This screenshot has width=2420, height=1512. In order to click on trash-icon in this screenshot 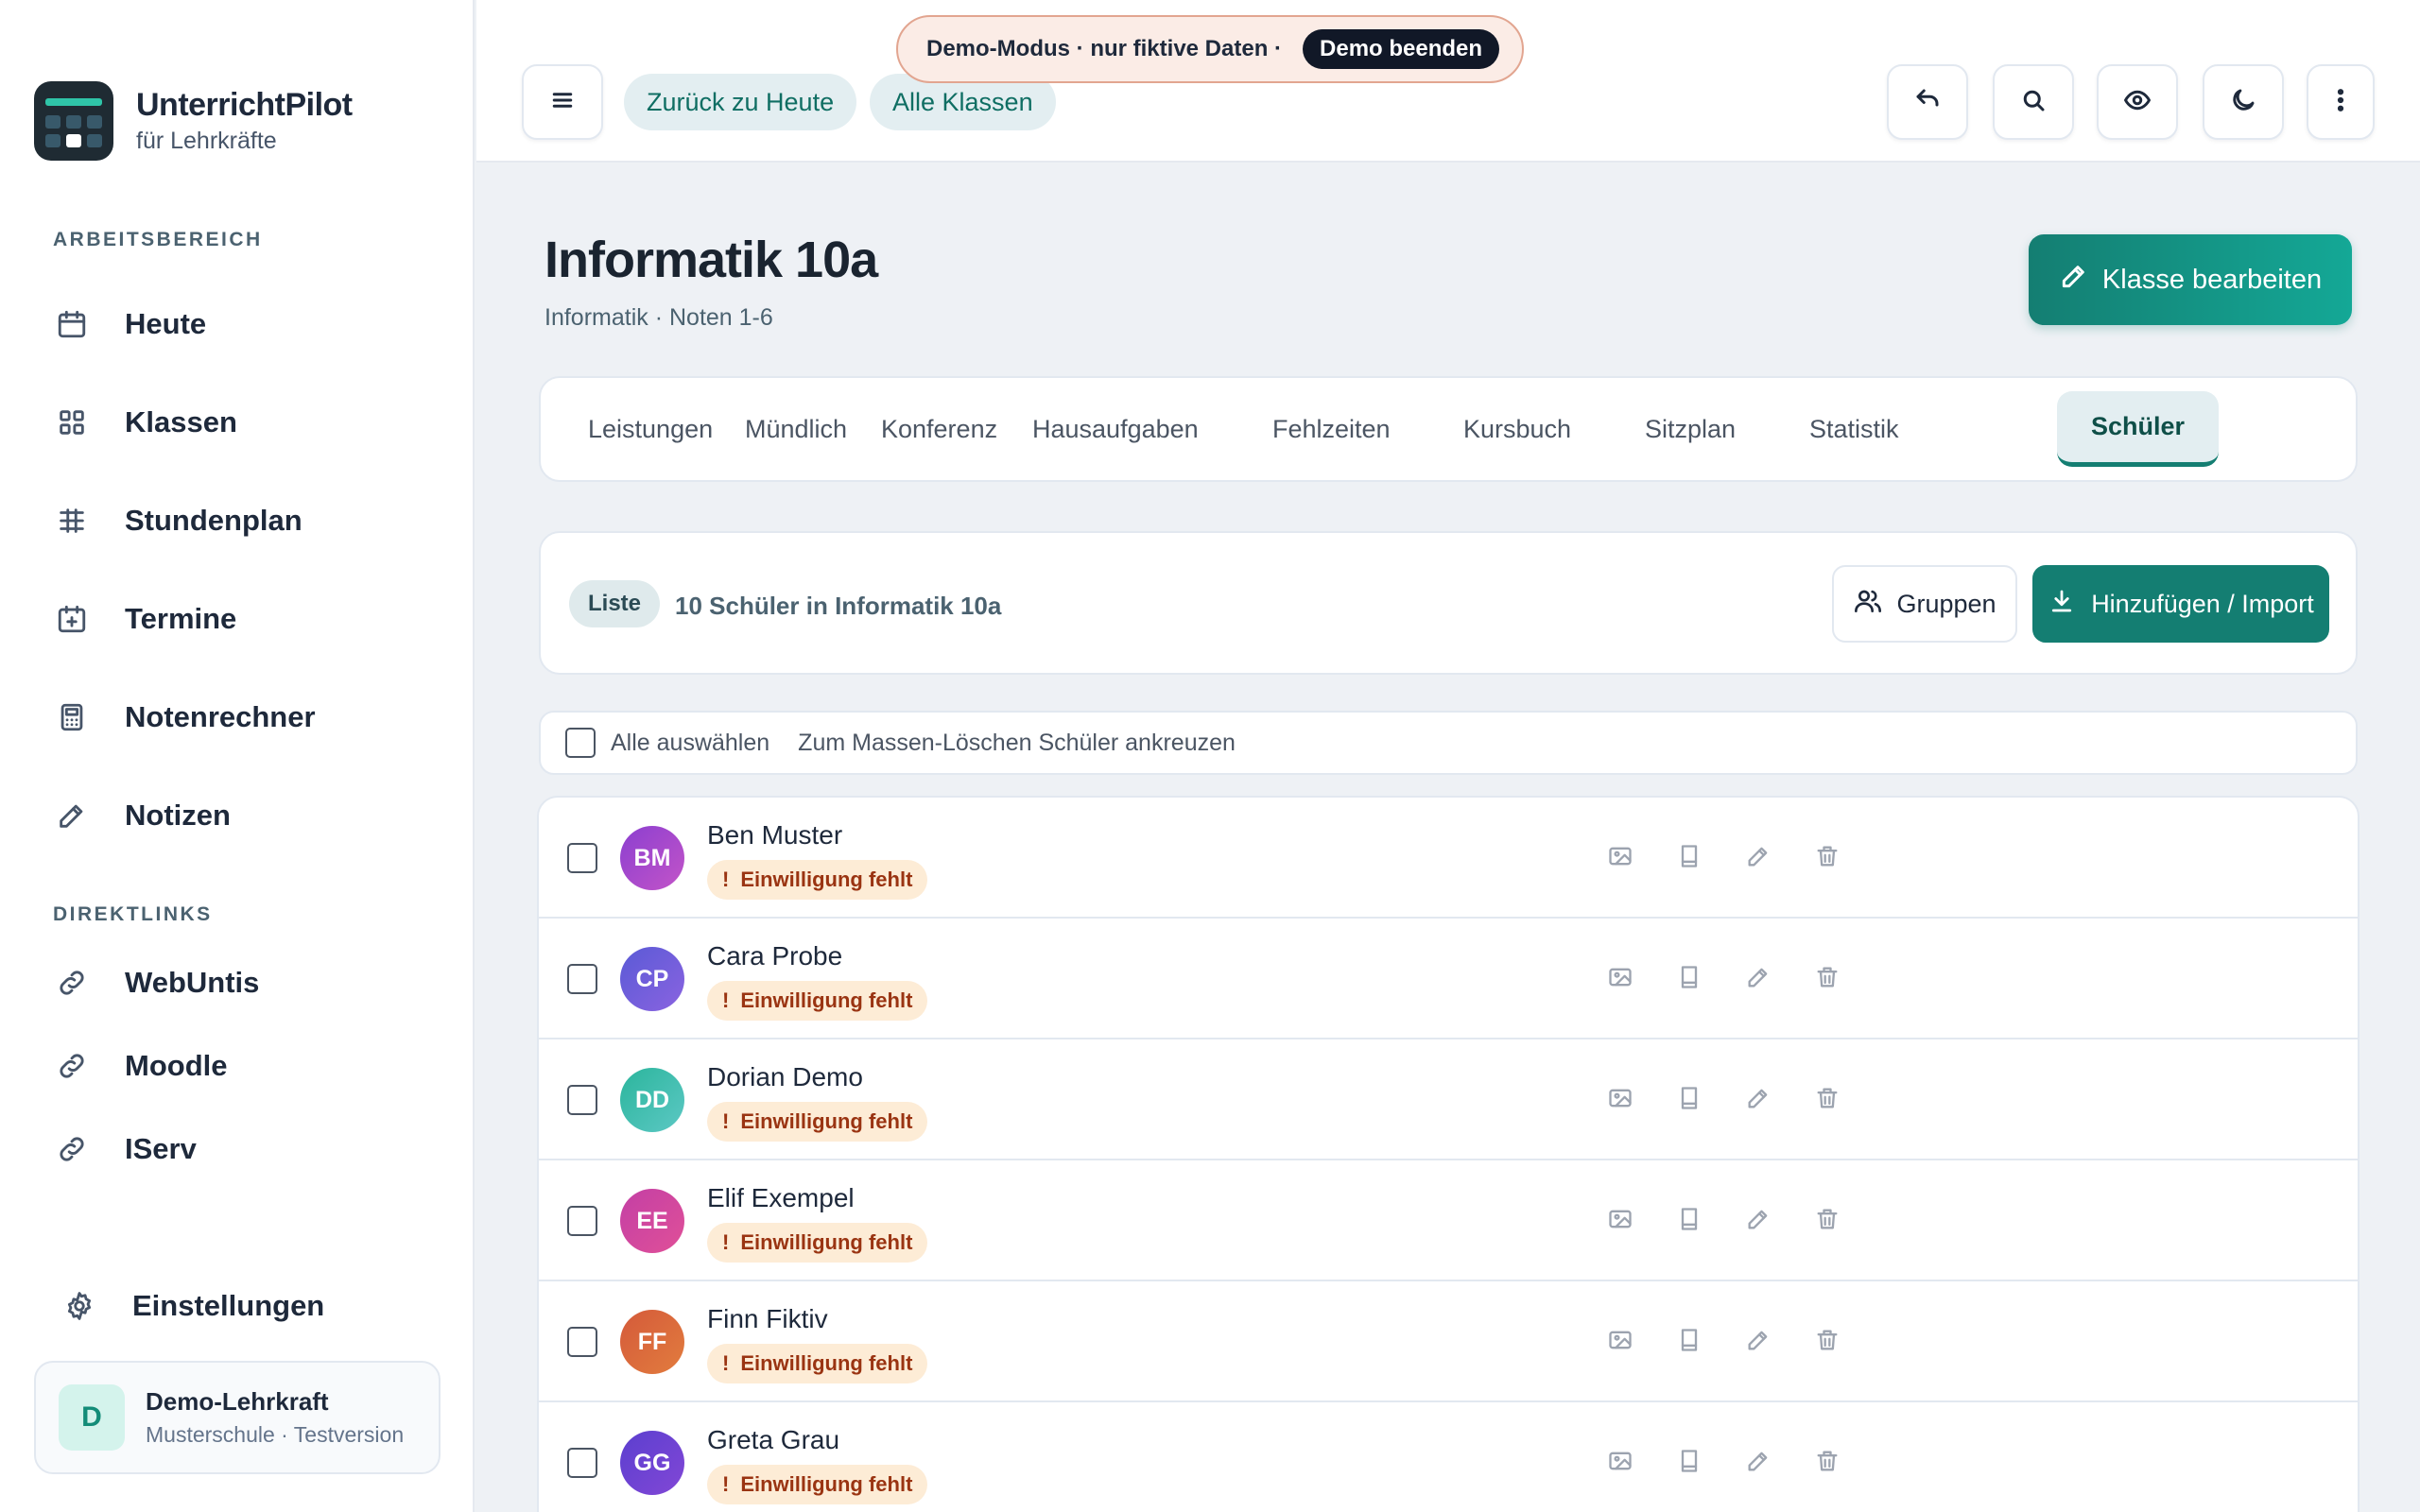, I will do `click(1827, 1221)`.